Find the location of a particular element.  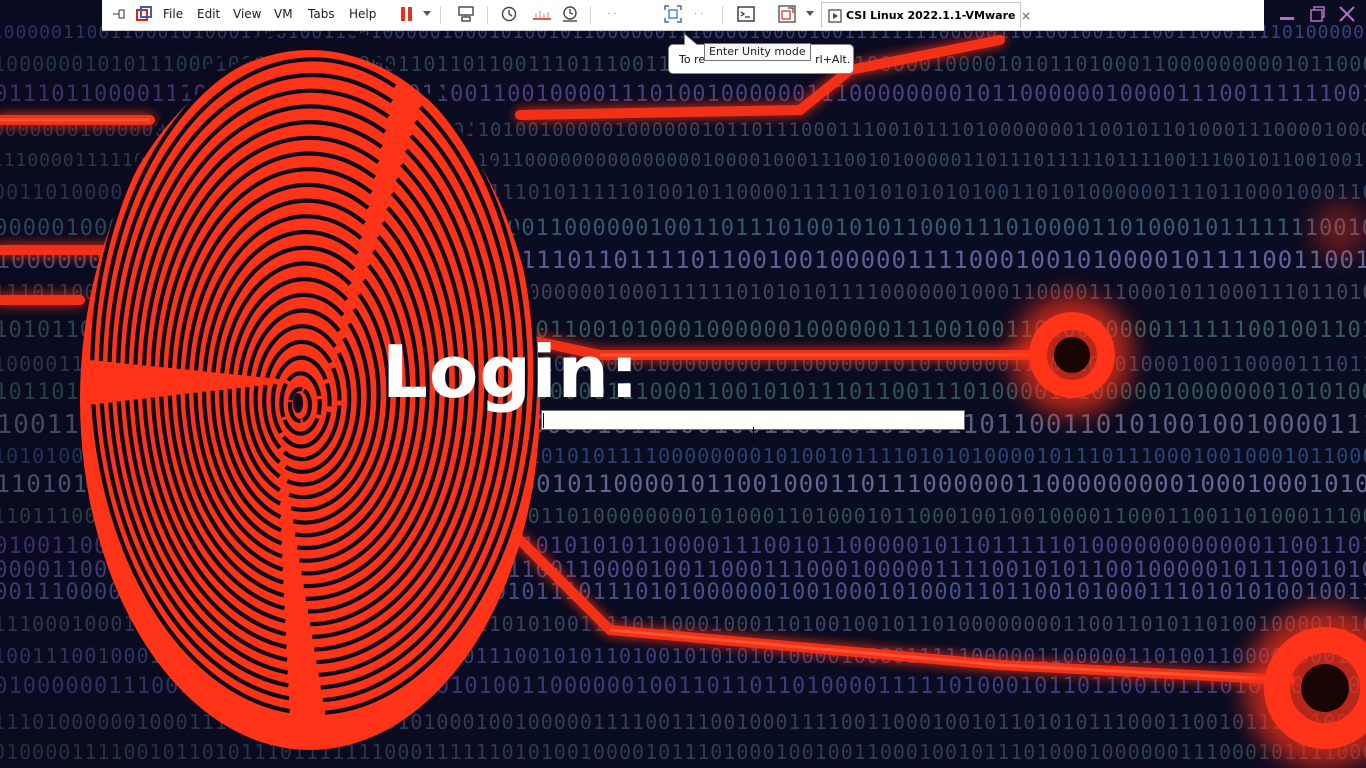

restore-icon is located at coordinates (1317, 14).